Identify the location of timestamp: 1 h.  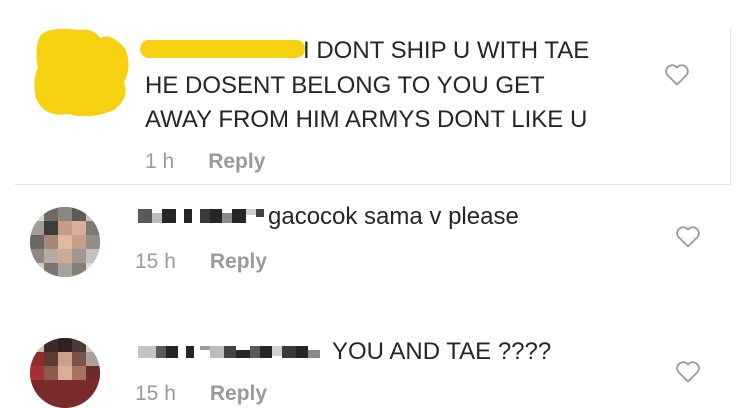
(160, 161).